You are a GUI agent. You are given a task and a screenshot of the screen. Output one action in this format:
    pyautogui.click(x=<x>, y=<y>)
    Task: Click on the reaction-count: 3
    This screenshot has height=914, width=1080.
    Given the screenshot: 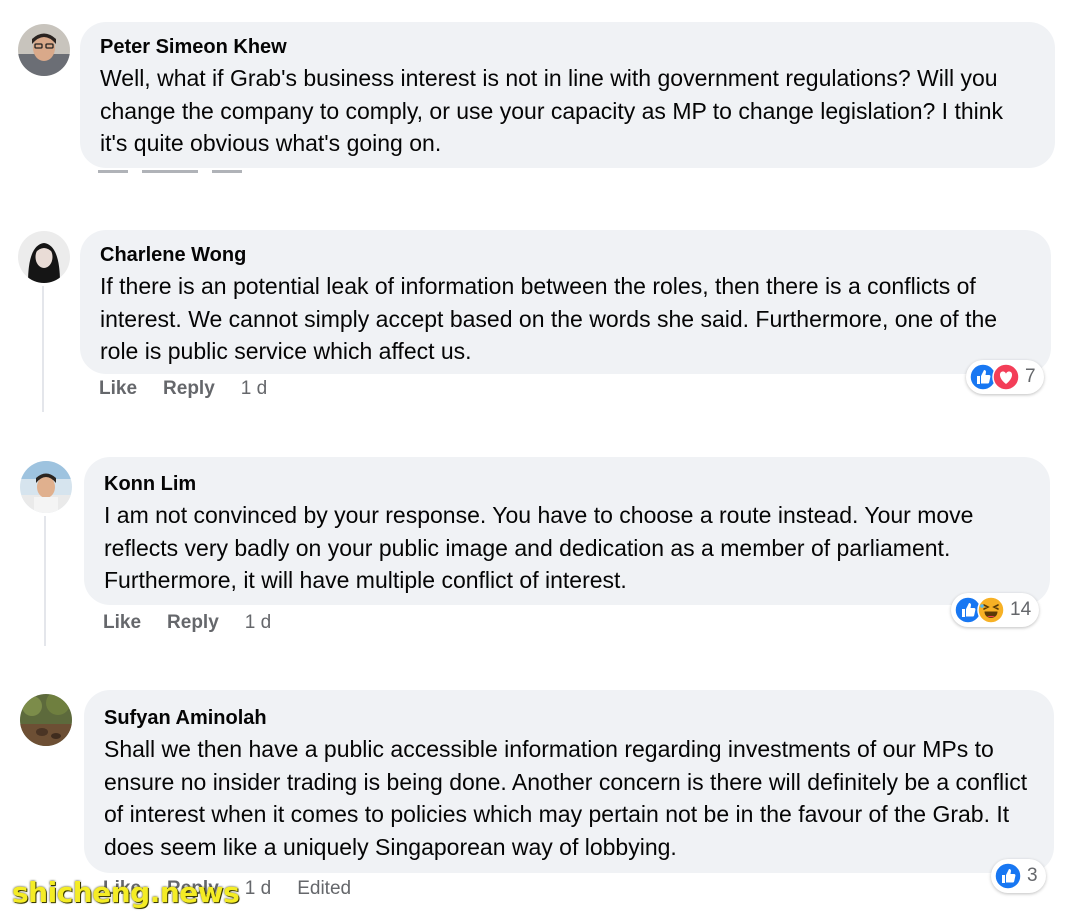 What is the action you would take?
    pyautogui.click(x=1032, y=875)
    